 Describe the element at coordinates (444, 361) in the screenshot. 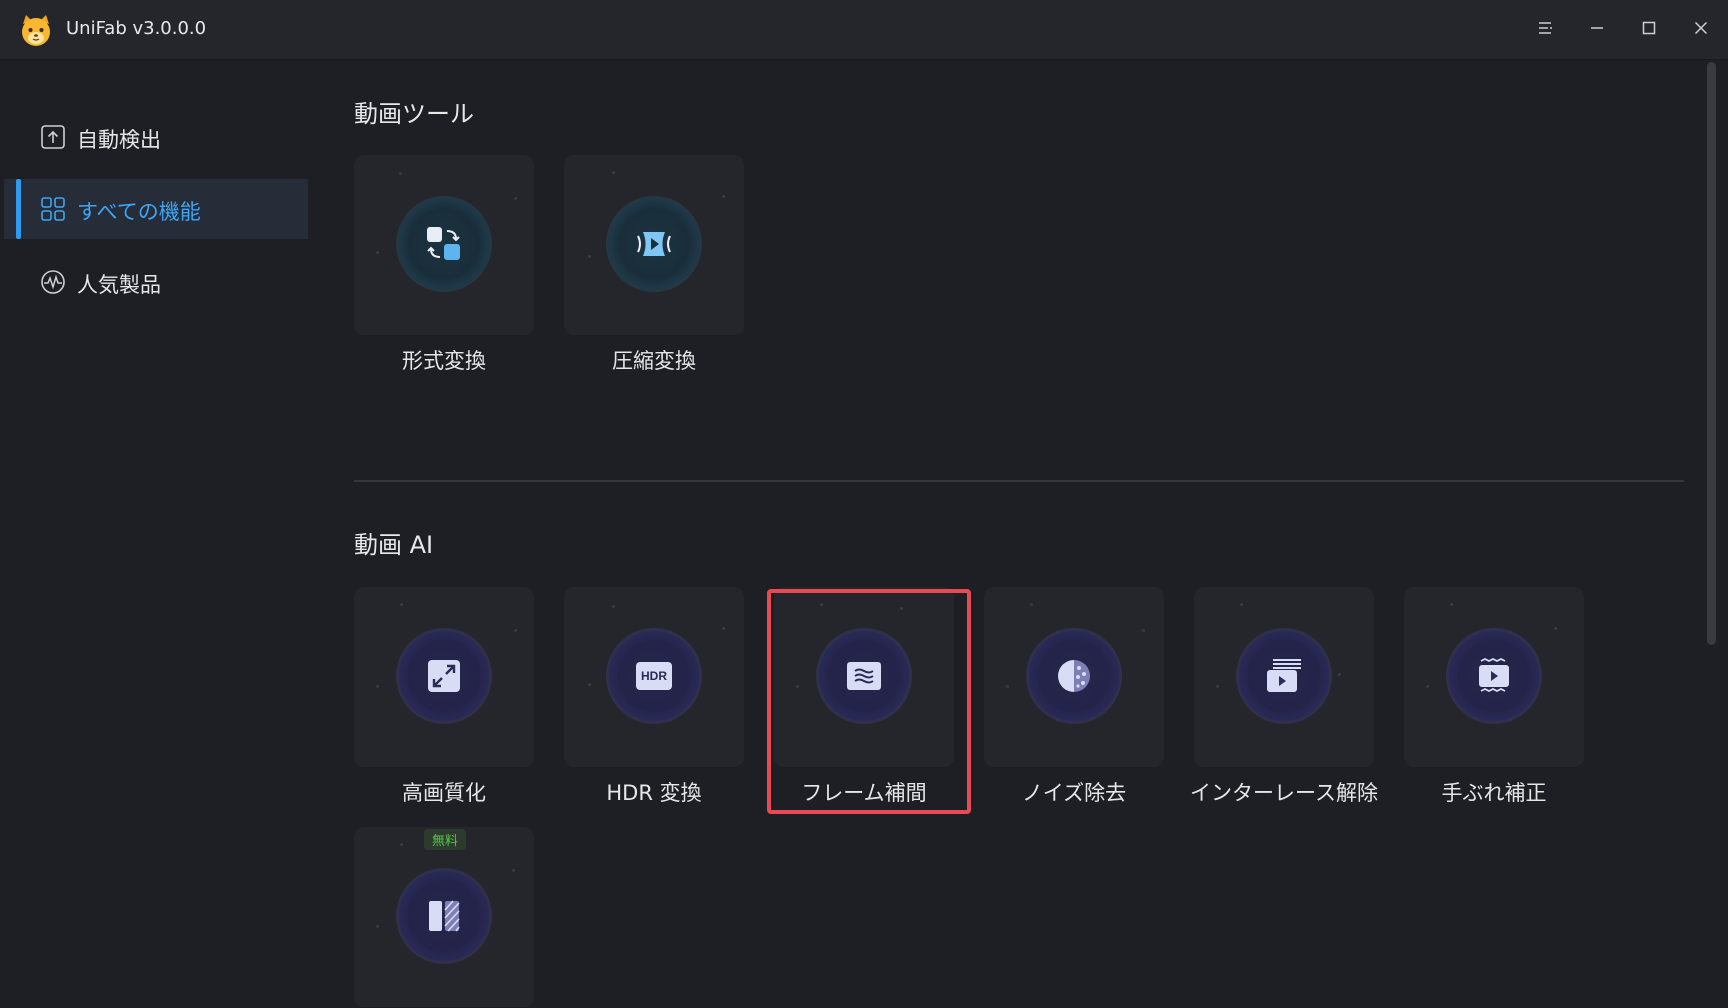

I see `card-label: 形式変換` at that location.